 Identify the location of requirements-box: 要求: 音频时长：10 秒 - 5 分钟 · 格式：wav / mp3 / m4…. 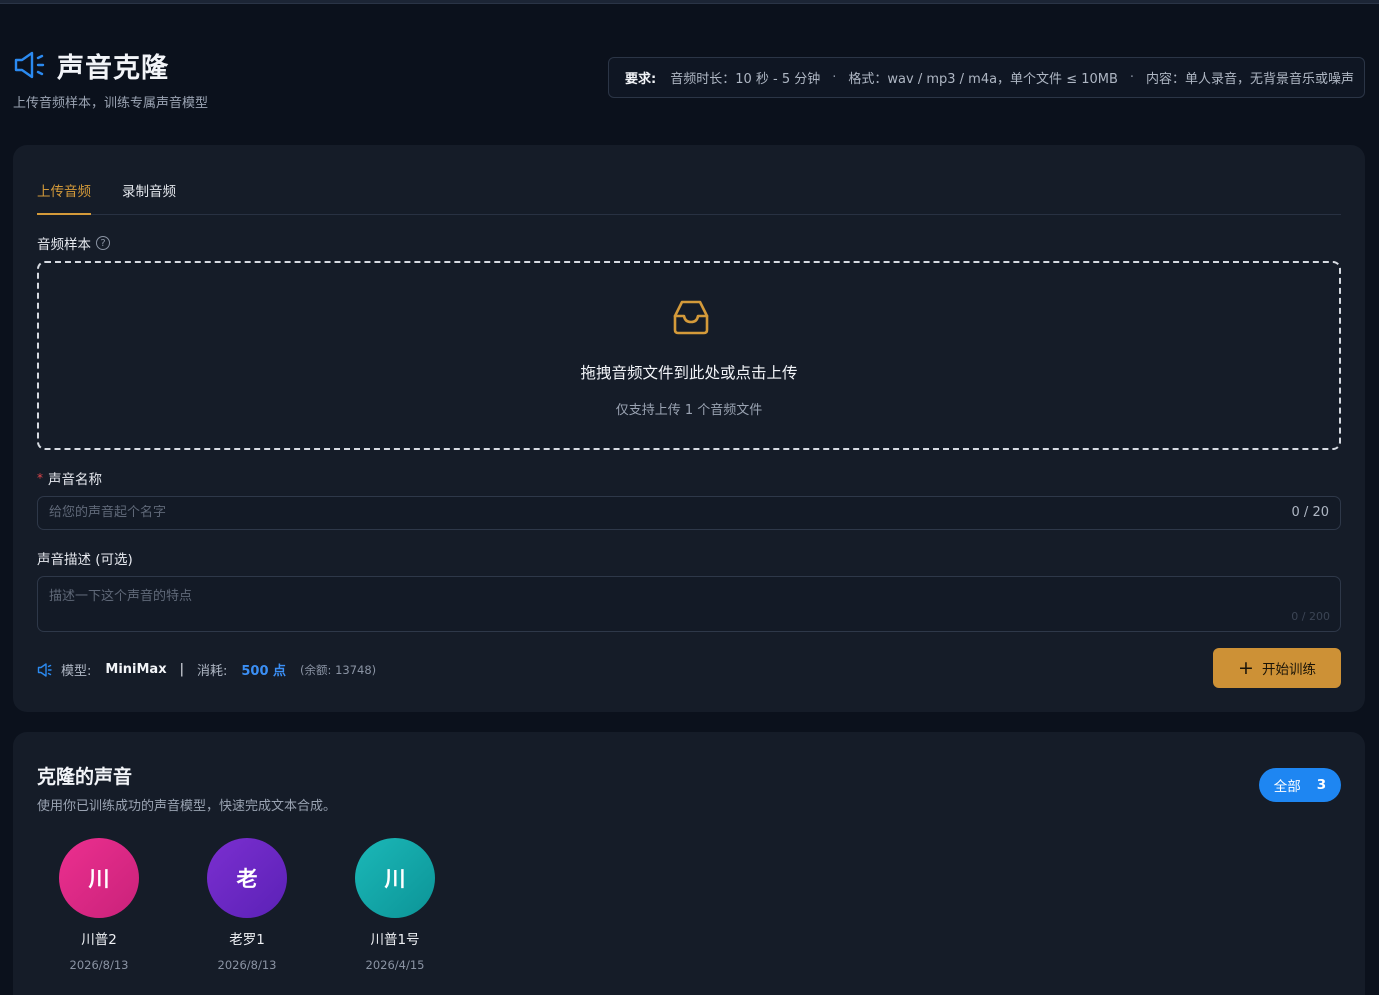
(986, 77).